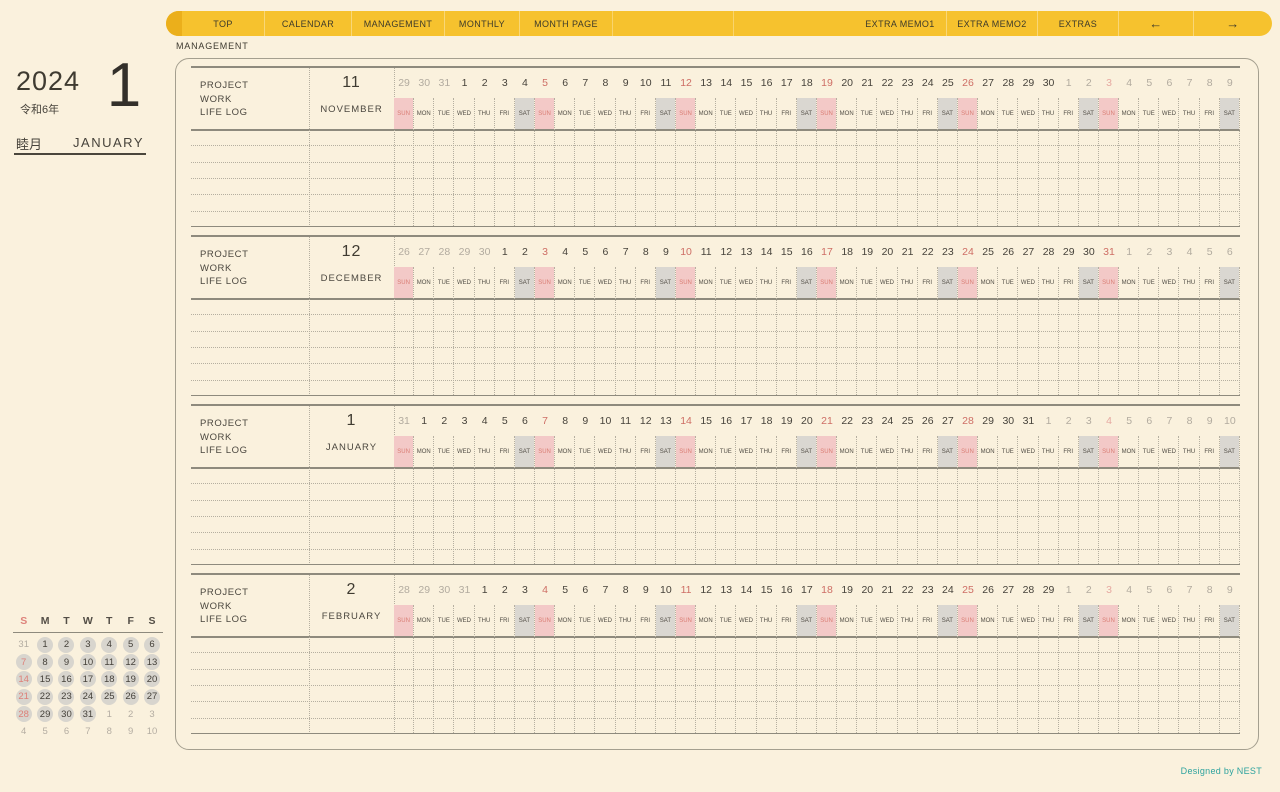 The width and height of the screenshot is (1280, 792). I want to click on prev-month-arrow-button: ←, so click(1155, 23).